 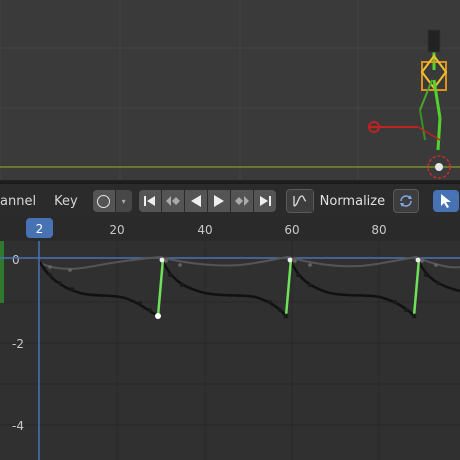 What do you see at coordinates (22, 201) in the screenshot?
I see `channel-menu: annel` at bounding box center [22, 201].